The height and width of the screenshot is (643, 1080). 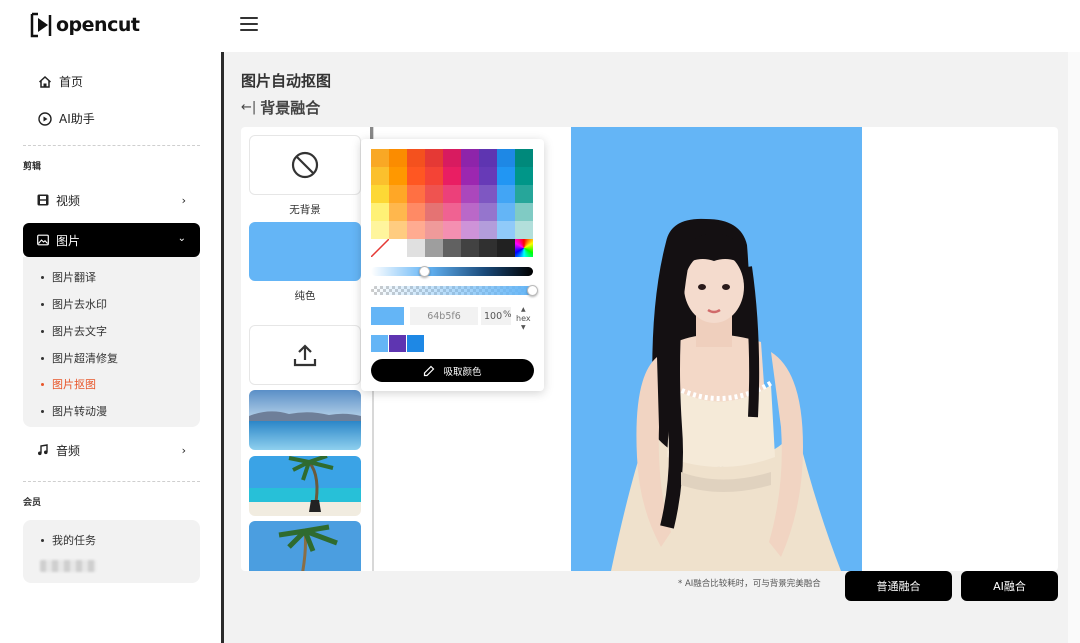 What do you see at coordinates (74, 540) in the screenshot?
I see `submenu-item-label: 我的任务` at bounding box center [74, 540].